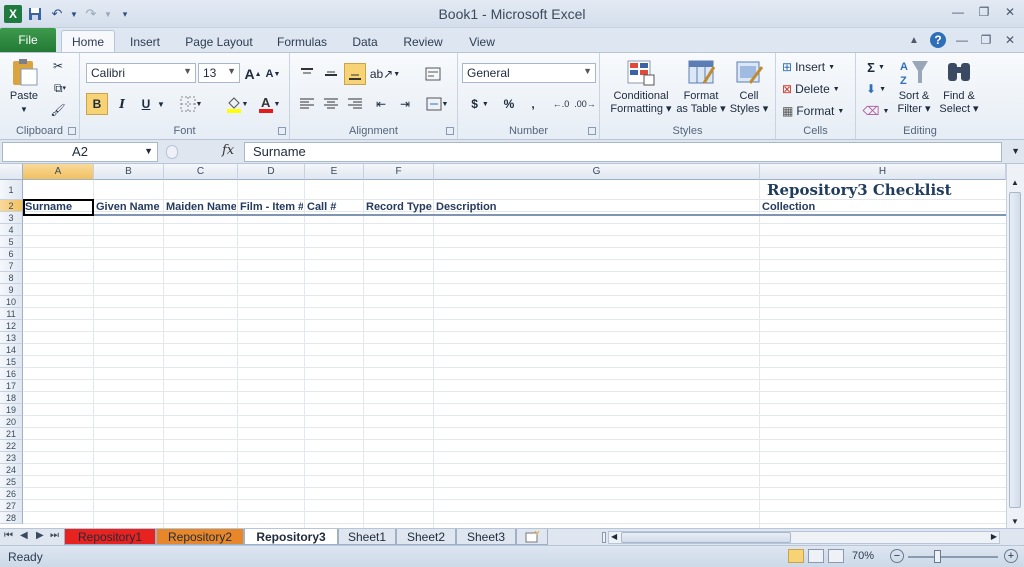 This screenshot has height=567, width=1024. What do you see at coordinates (585, 104) in the screenshot?
I see `decrease-decimal-icon: .00→` at bounding box center [585, 104].